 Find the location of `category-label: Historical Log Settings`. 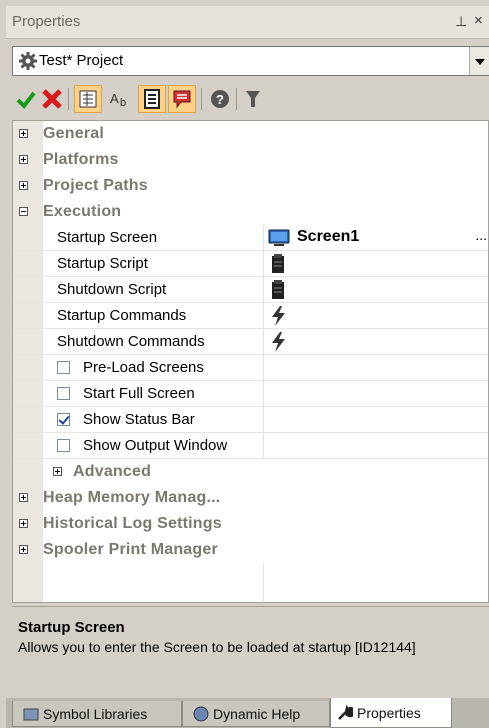

category-label: Historical Log Settings is located at coordinates (132, 523).